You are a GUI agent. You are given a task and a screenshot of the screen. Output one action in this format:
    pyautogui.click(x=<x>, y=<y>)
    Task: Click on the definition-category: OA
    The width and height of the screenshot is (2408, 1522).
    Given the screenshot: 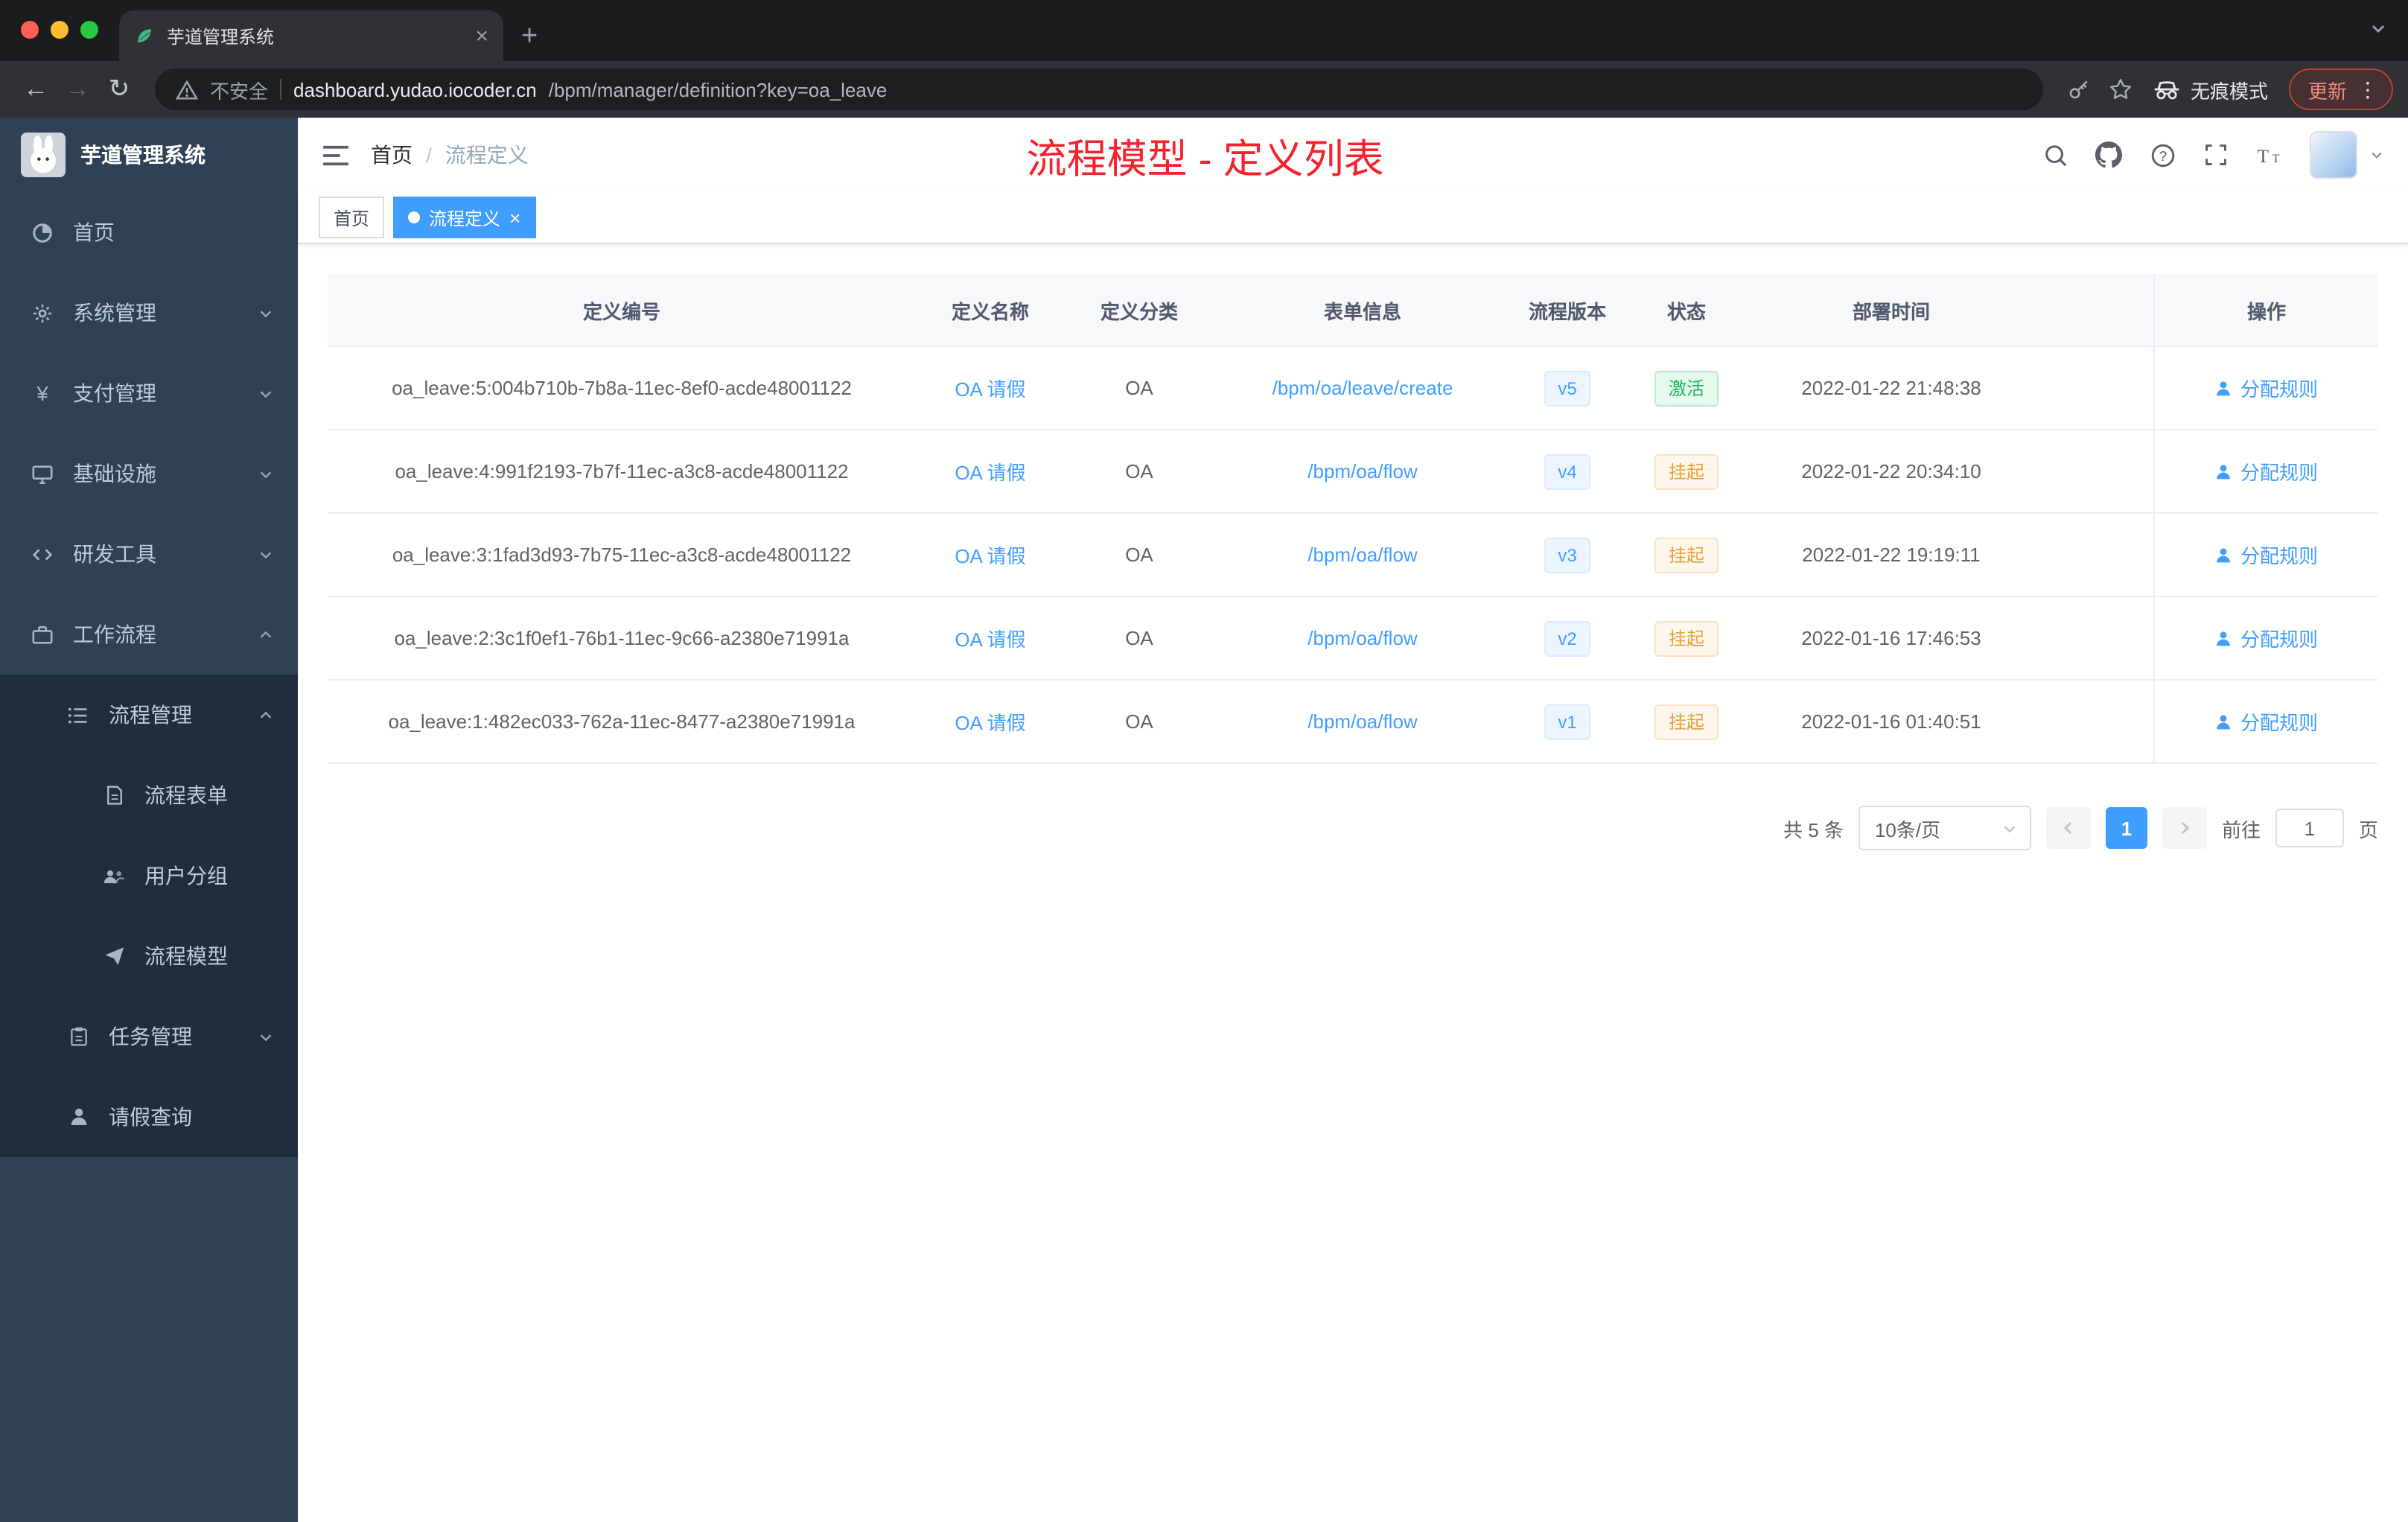 What is the action you would take?
    pyautogui.click(x=1139, y=638)
    